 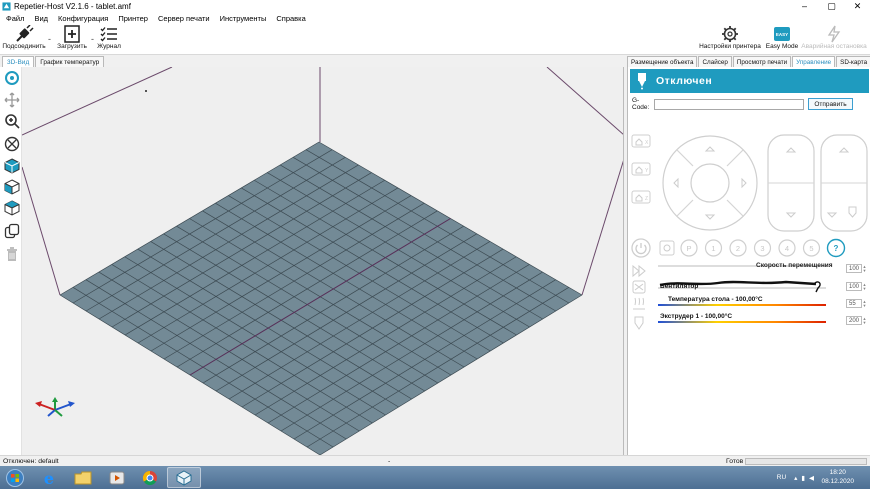 What do you see at coordinates (795, 478) in the screenshot?
I see `tray-arrow-icon: ▴` at bounding box center [795, 478].